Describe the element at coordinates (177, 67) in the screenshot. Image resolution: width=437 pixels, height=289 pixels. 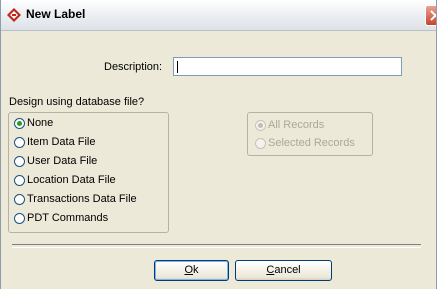
I see `text-caret` at that location.